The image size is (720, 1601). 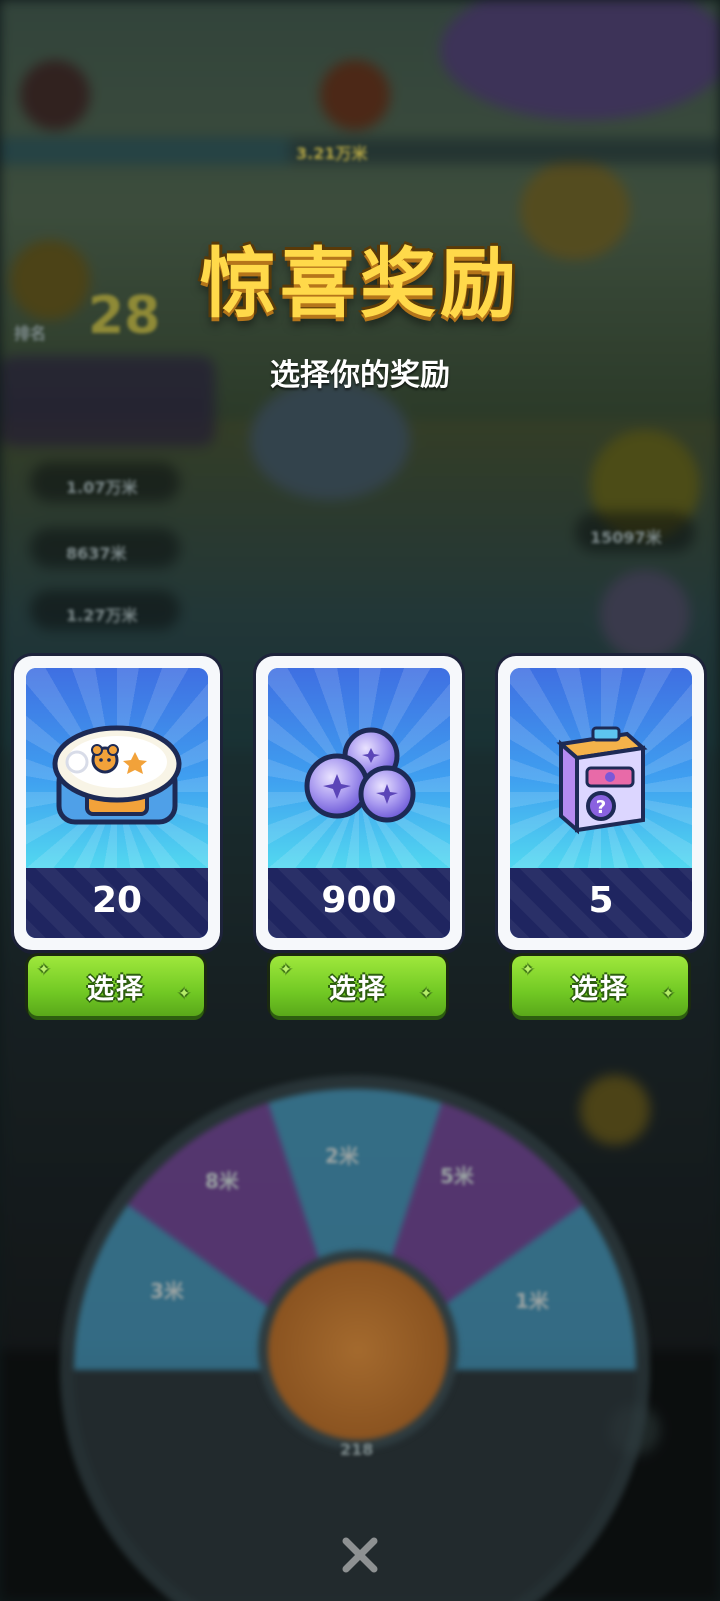 I want to click on reward-subtitle: 选择你的奖励, so click(x=360, y=375).